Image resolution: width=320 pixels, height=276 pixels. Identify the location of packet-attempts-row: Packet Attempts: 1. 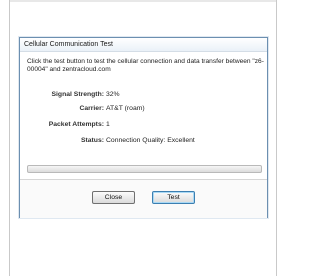
(144, 124).